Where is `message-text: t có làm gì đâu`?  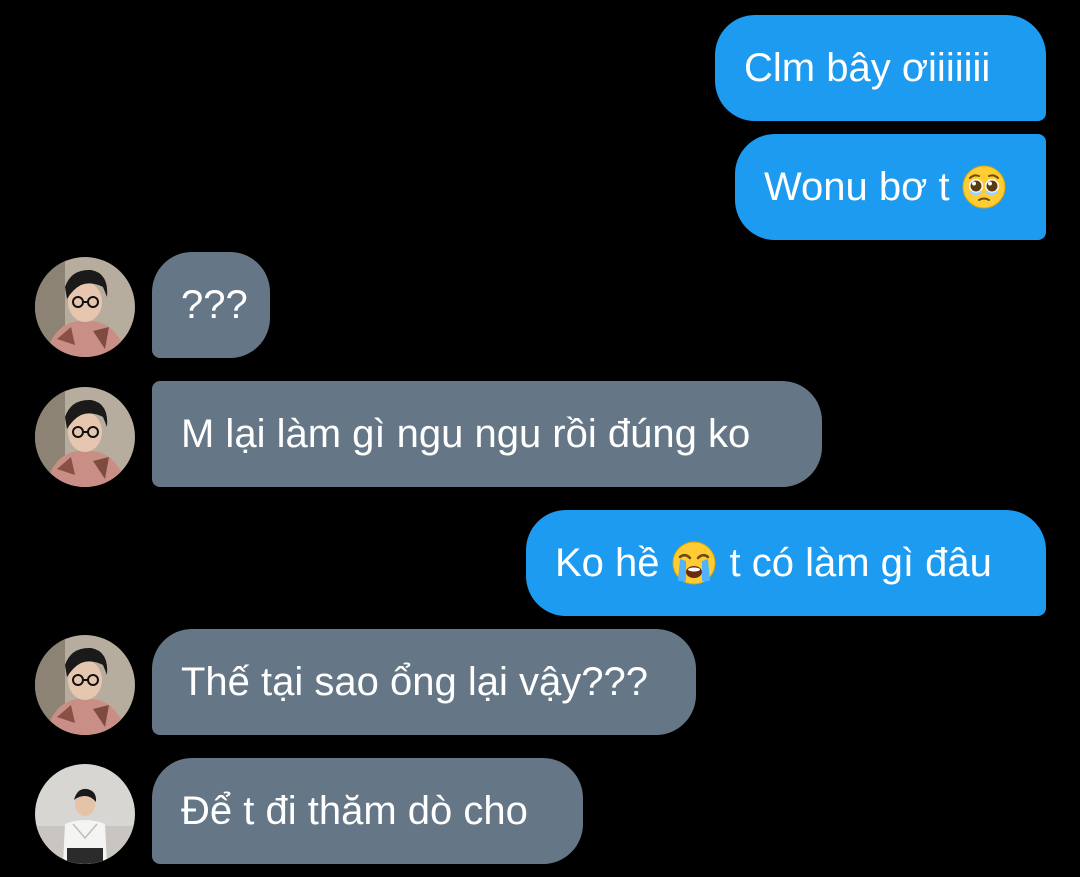 message-text: t có làm gì đâu is located at coordinates (860, 563).